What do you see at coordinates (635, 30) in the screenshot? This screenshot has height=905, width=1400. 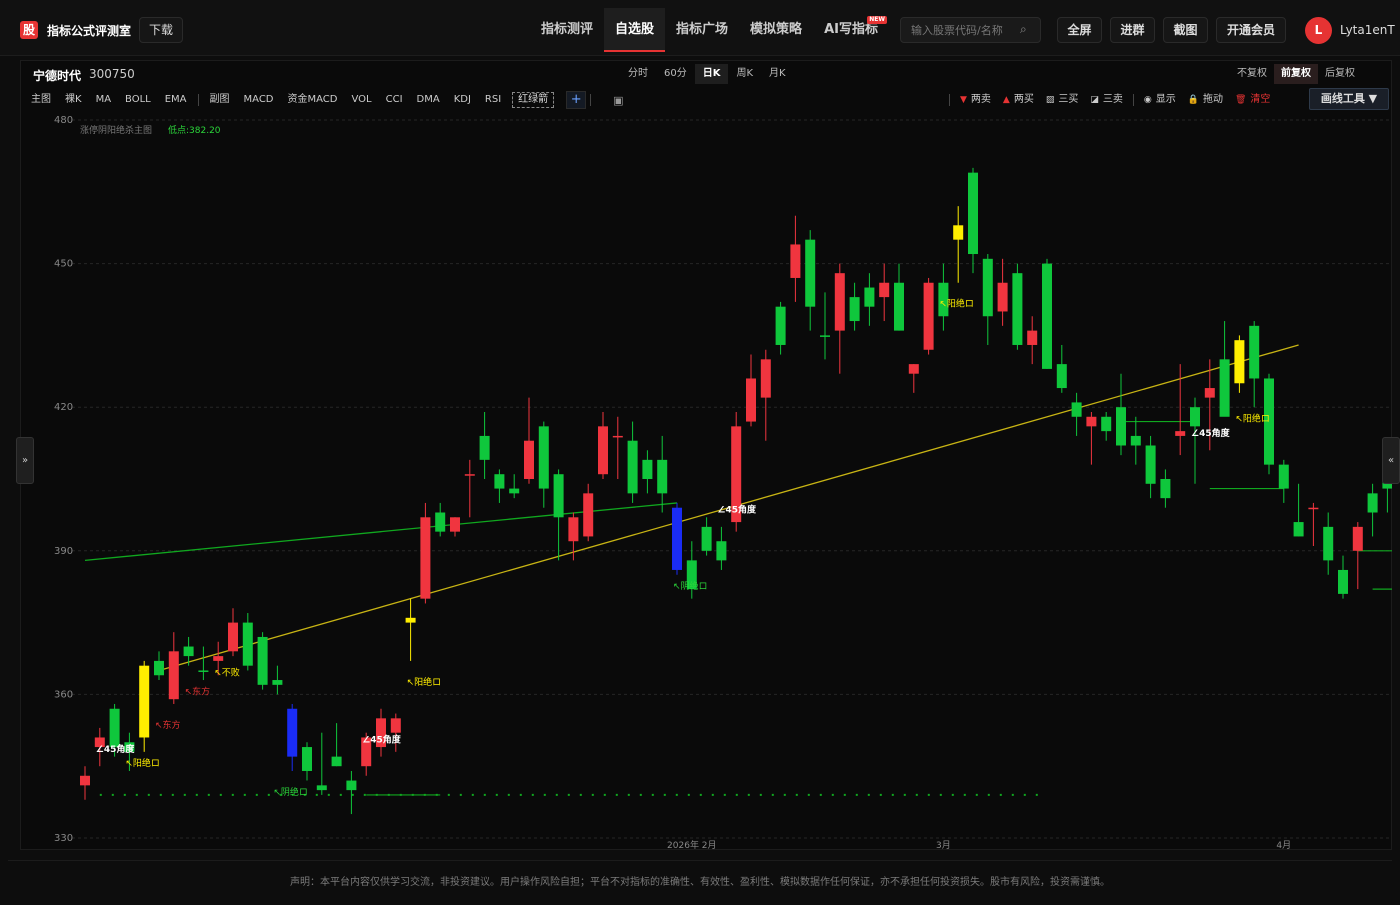 I see `nav-item-1: 自选股` at bounding box center [635, 30].